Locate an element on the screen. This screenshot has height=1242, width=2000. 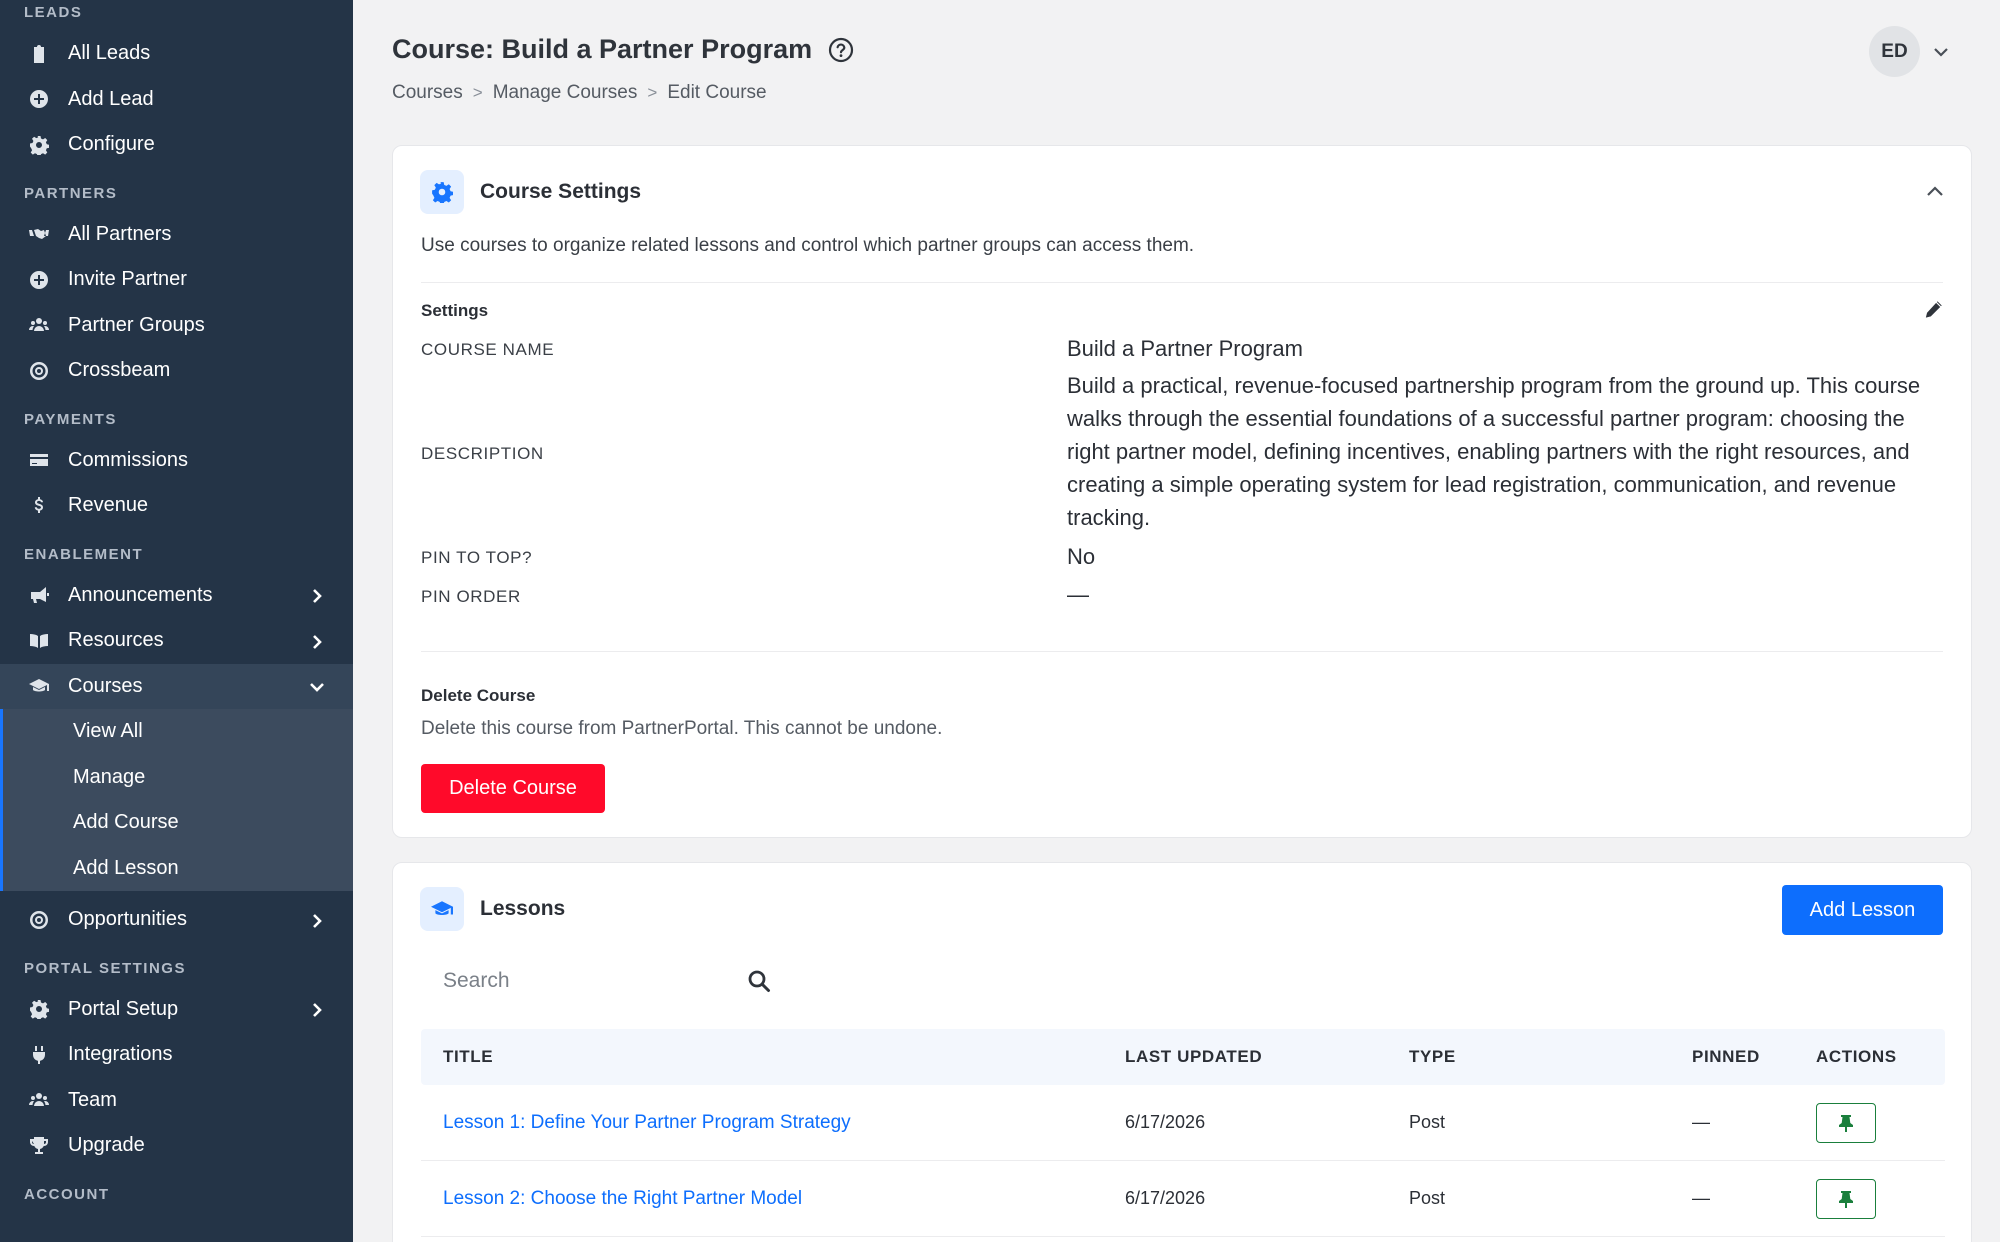
pin-to-top-key: PIN TO TOP? is located at coordinates (477, 557).